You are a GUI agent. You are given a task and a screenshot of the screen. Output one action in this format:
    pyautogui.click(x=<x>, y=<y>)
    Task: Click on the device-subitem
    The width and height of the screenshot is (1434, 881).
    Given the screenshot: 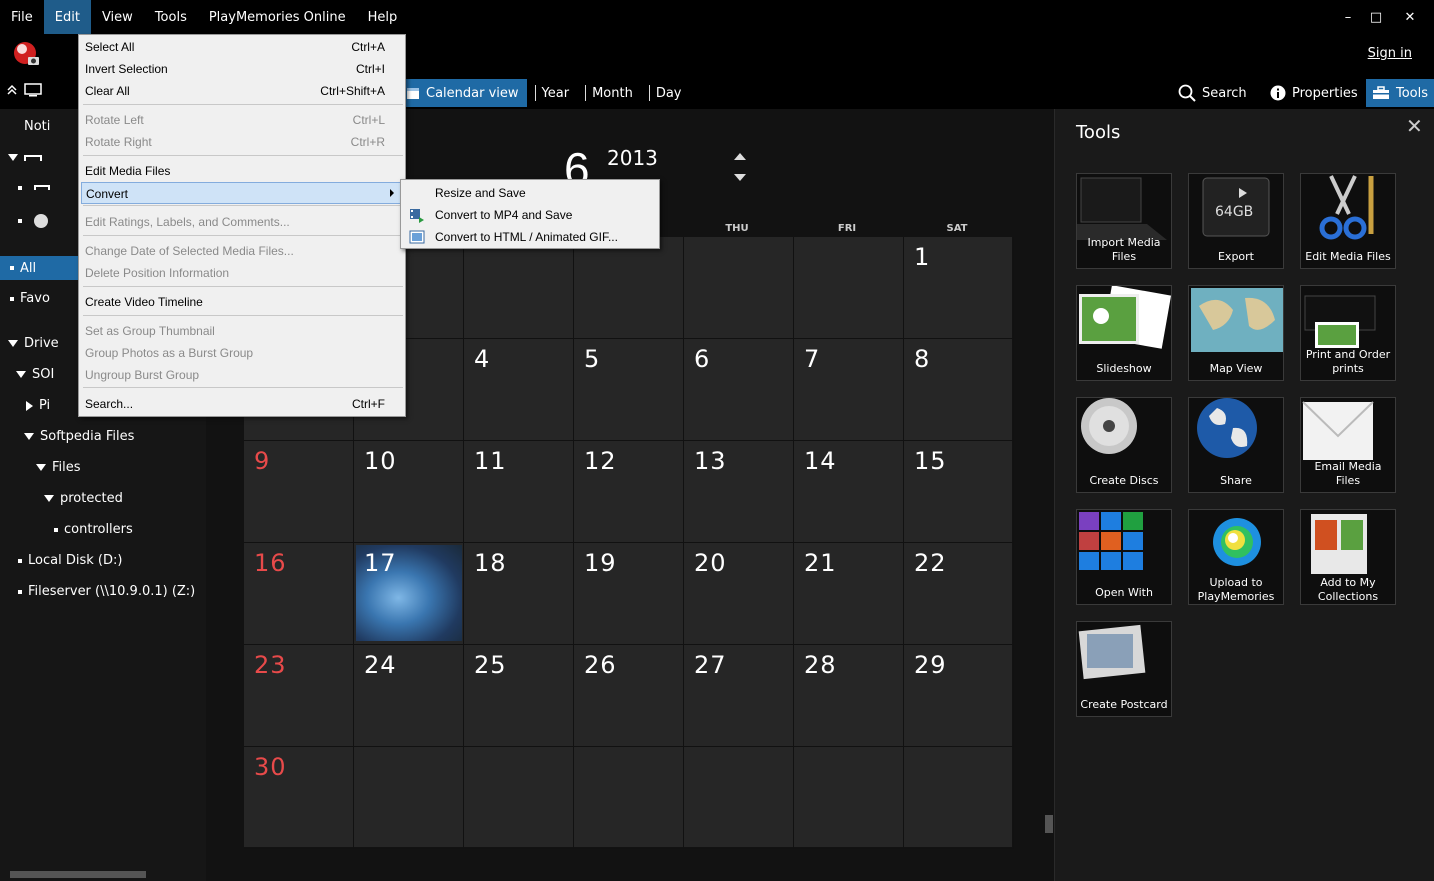 What is the action you would take?
    pyautogui.click(x=34, y=187)
    